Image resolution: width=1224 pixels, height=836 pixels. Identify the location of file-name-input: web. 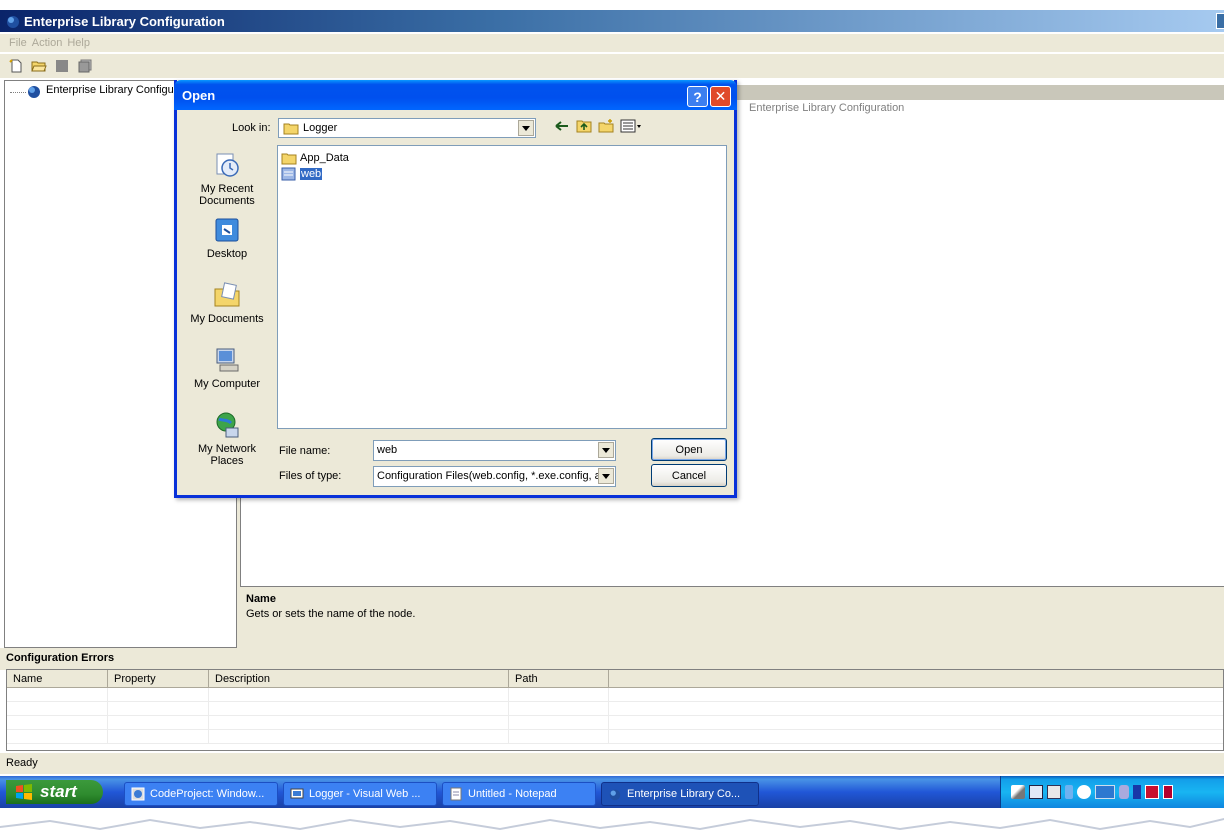
(494, 450).